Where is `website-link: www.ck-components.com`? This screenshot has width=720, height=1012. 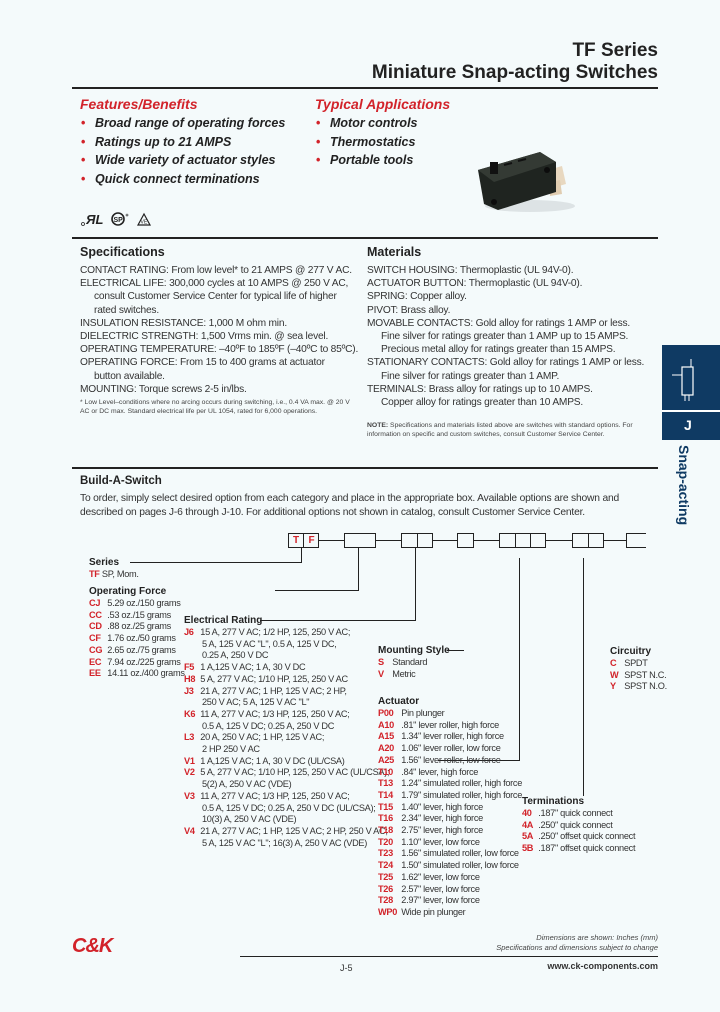 website-link: www.ck-components.com is located at coordinates (564, 966).